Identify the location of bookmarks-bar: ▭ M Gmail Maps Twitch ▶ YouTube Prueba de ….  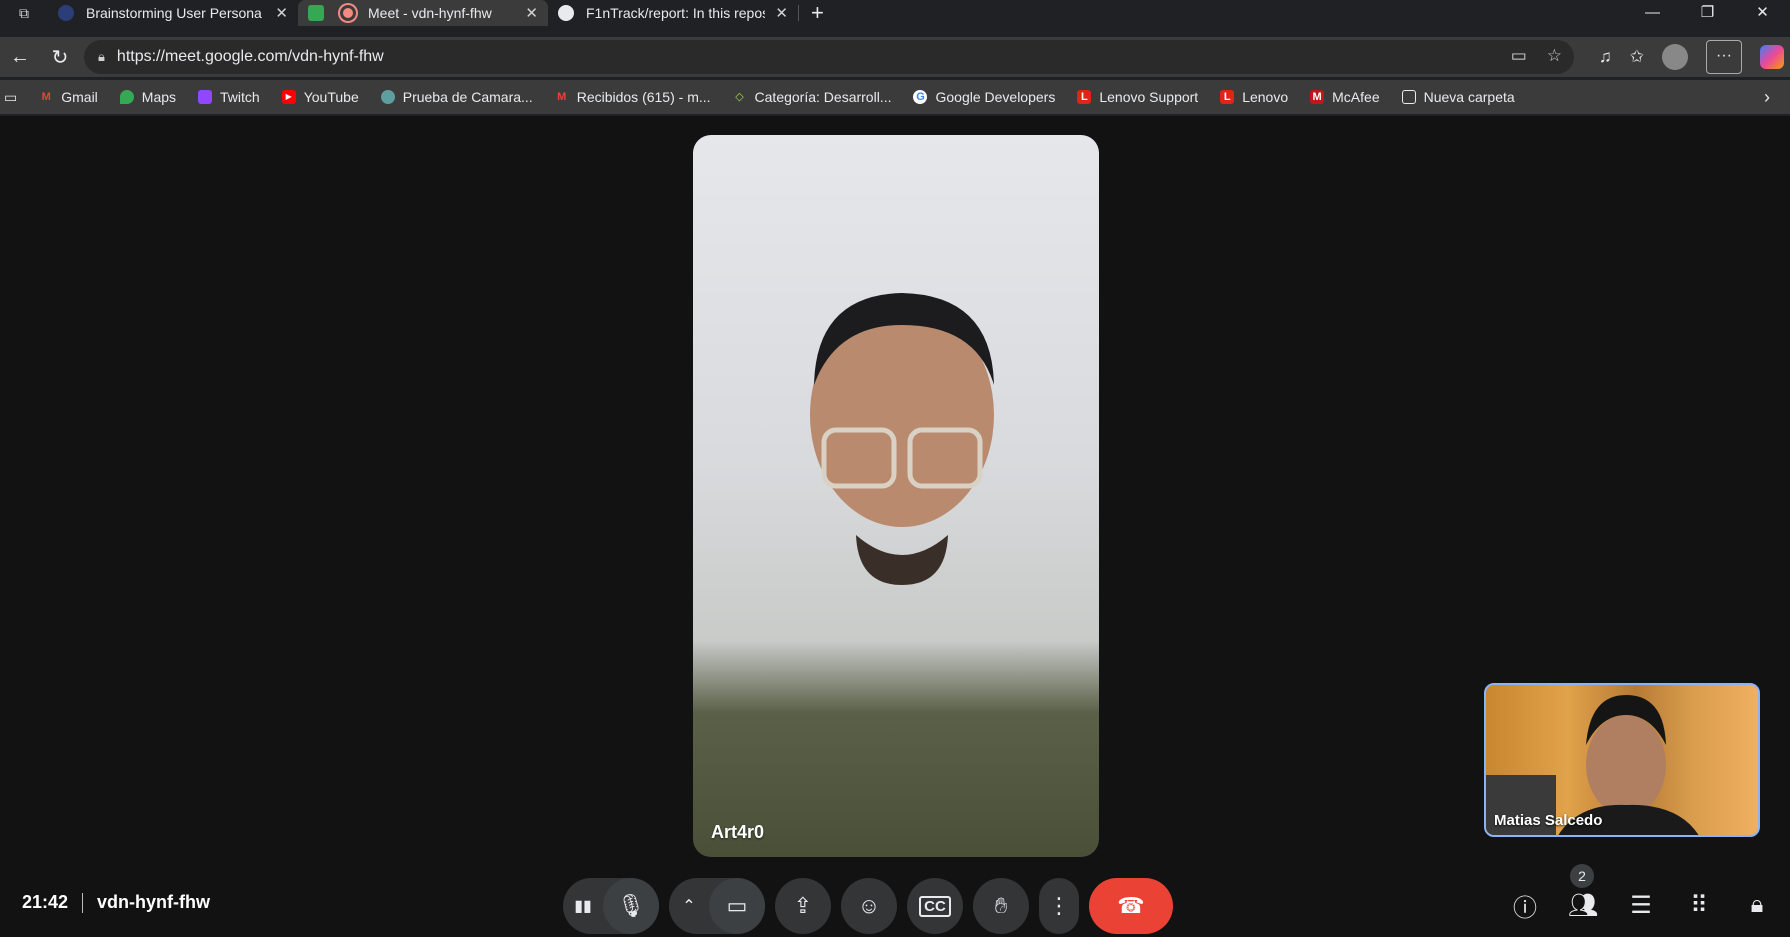
(895, 97).